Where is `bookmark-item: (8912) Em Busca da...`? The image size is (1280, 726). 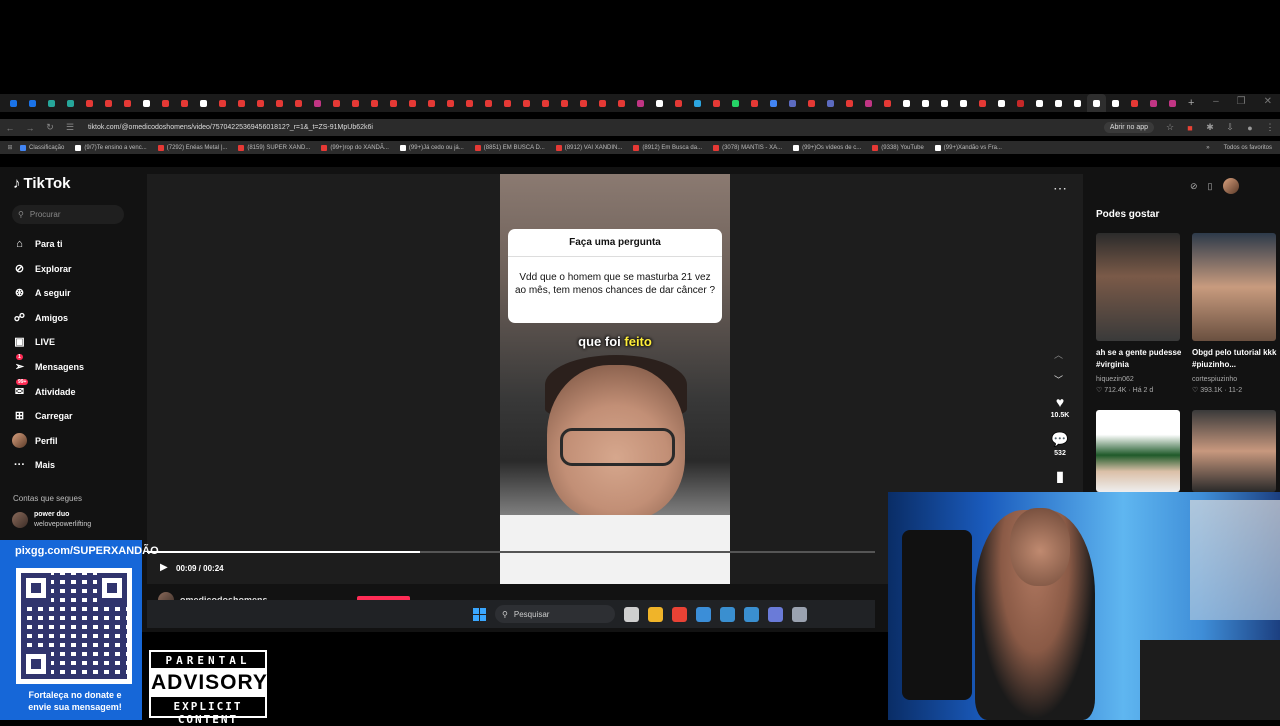
bookmark-item: (8912) Em Busca da... is located at coordinates (667, 147).